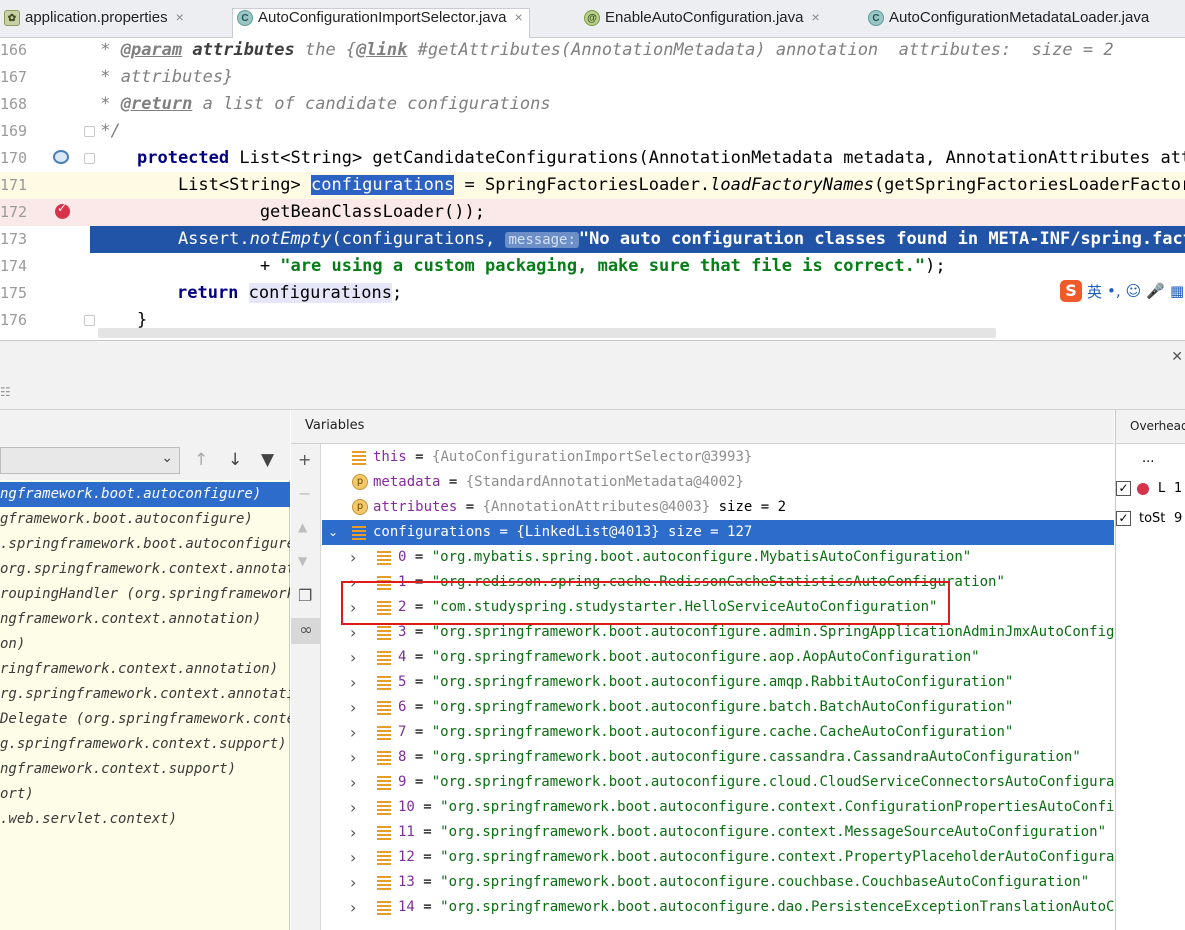  Describe the element at coordinates (305, 595) in the screenshot. I see `copy-icon: ❐` at that location.